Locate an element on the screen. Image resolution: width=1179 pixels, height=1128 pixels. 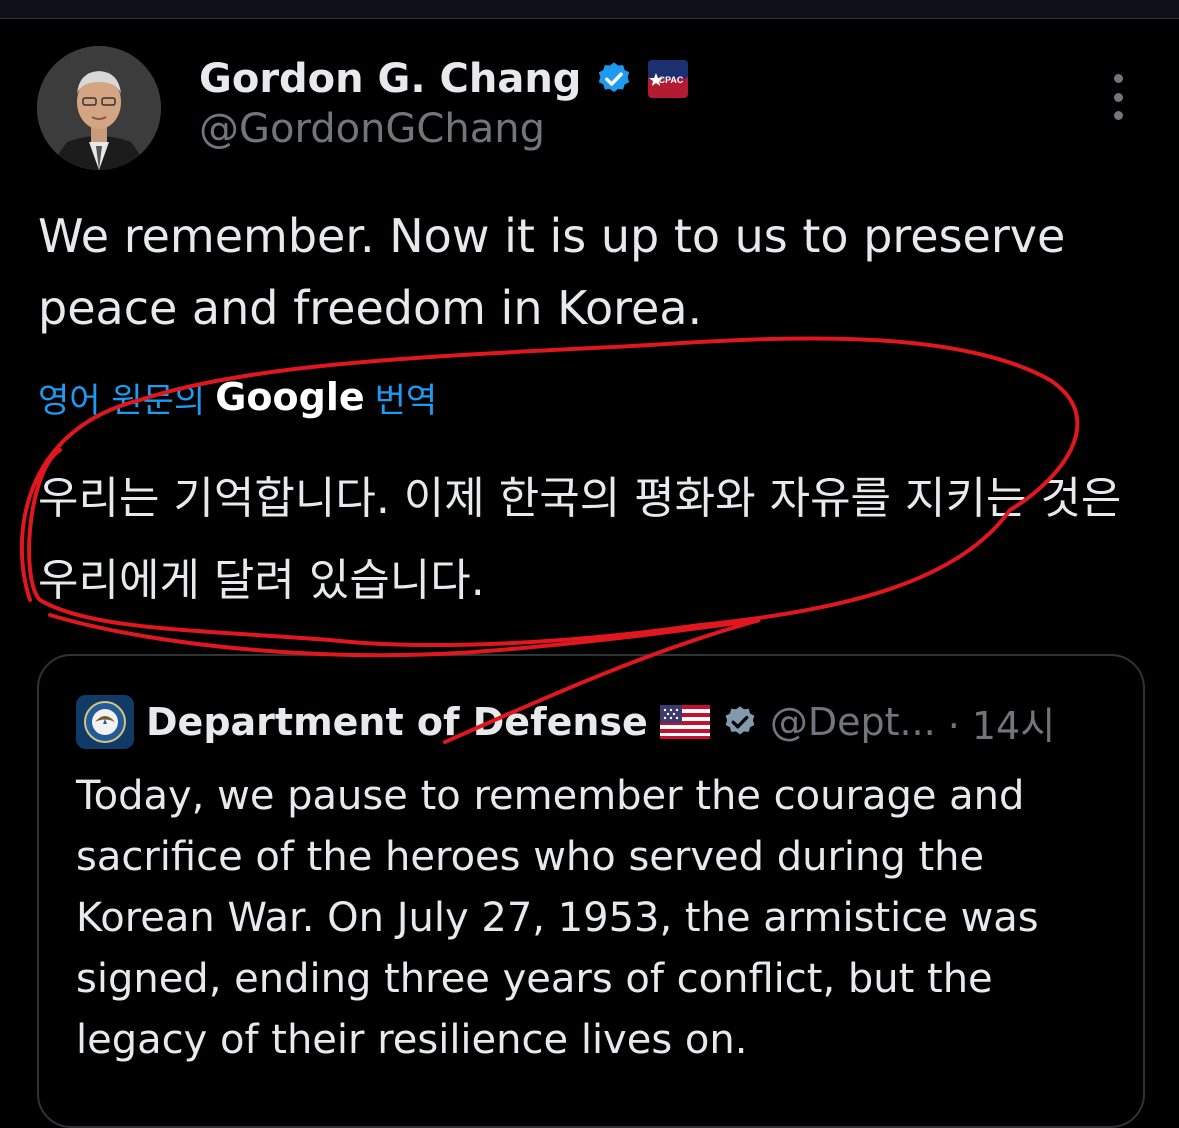
author-name: Gordon G. Chang is located at coordinates (390, 79).